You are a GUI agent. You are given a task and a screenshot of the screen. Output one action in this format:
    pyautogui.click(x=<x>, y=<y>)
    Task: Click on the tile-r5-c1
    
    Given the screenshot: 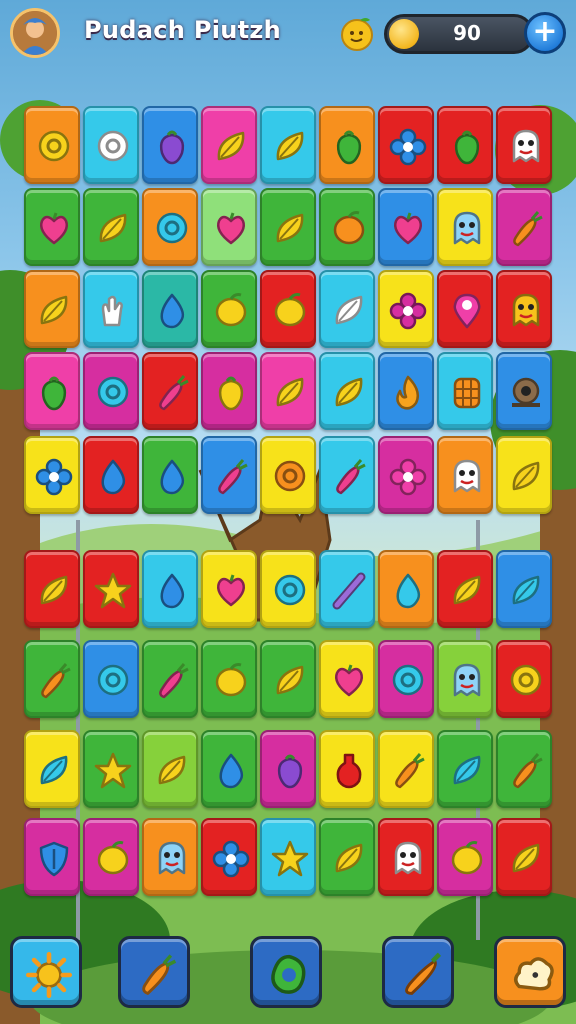 What is the action you would take?
    pyautogui.click(x=52, y=475)
    